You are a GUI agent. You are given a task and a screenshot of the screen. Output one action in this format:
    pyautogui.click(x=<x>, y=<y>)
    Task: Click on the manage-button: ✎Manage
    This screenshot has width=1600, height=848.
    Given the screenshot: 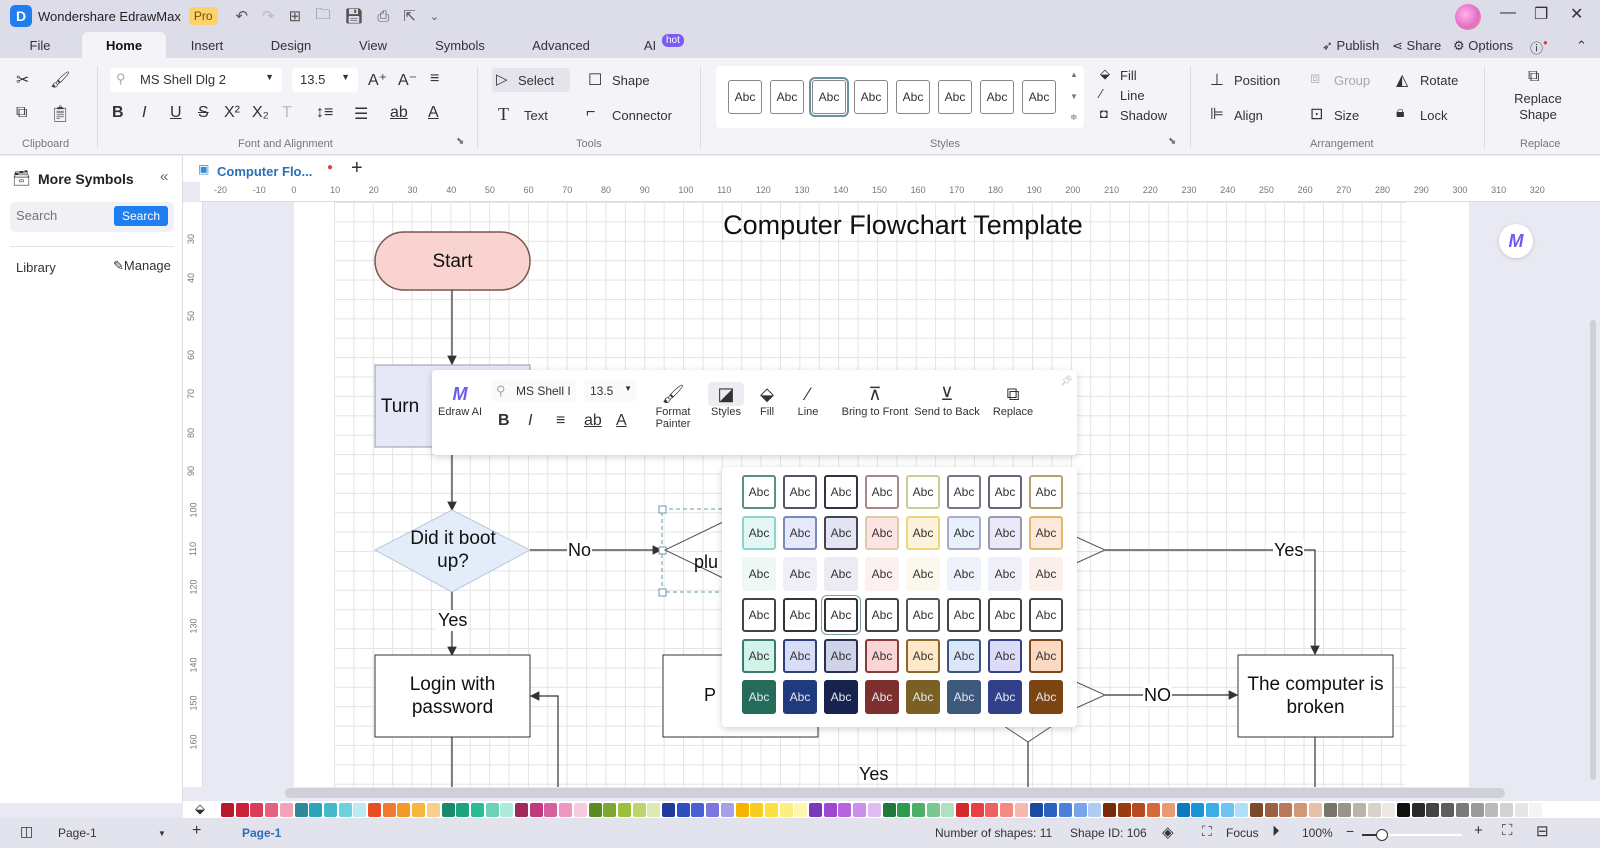 What is the action you would take?
    pyautogui.click(x=142, y=266)
    